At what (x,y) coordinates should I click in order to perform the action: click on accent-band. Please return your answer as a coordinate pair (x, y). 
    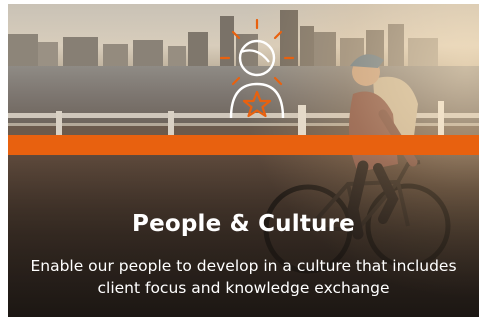
    Looking at the image, I should click on (243, 145).